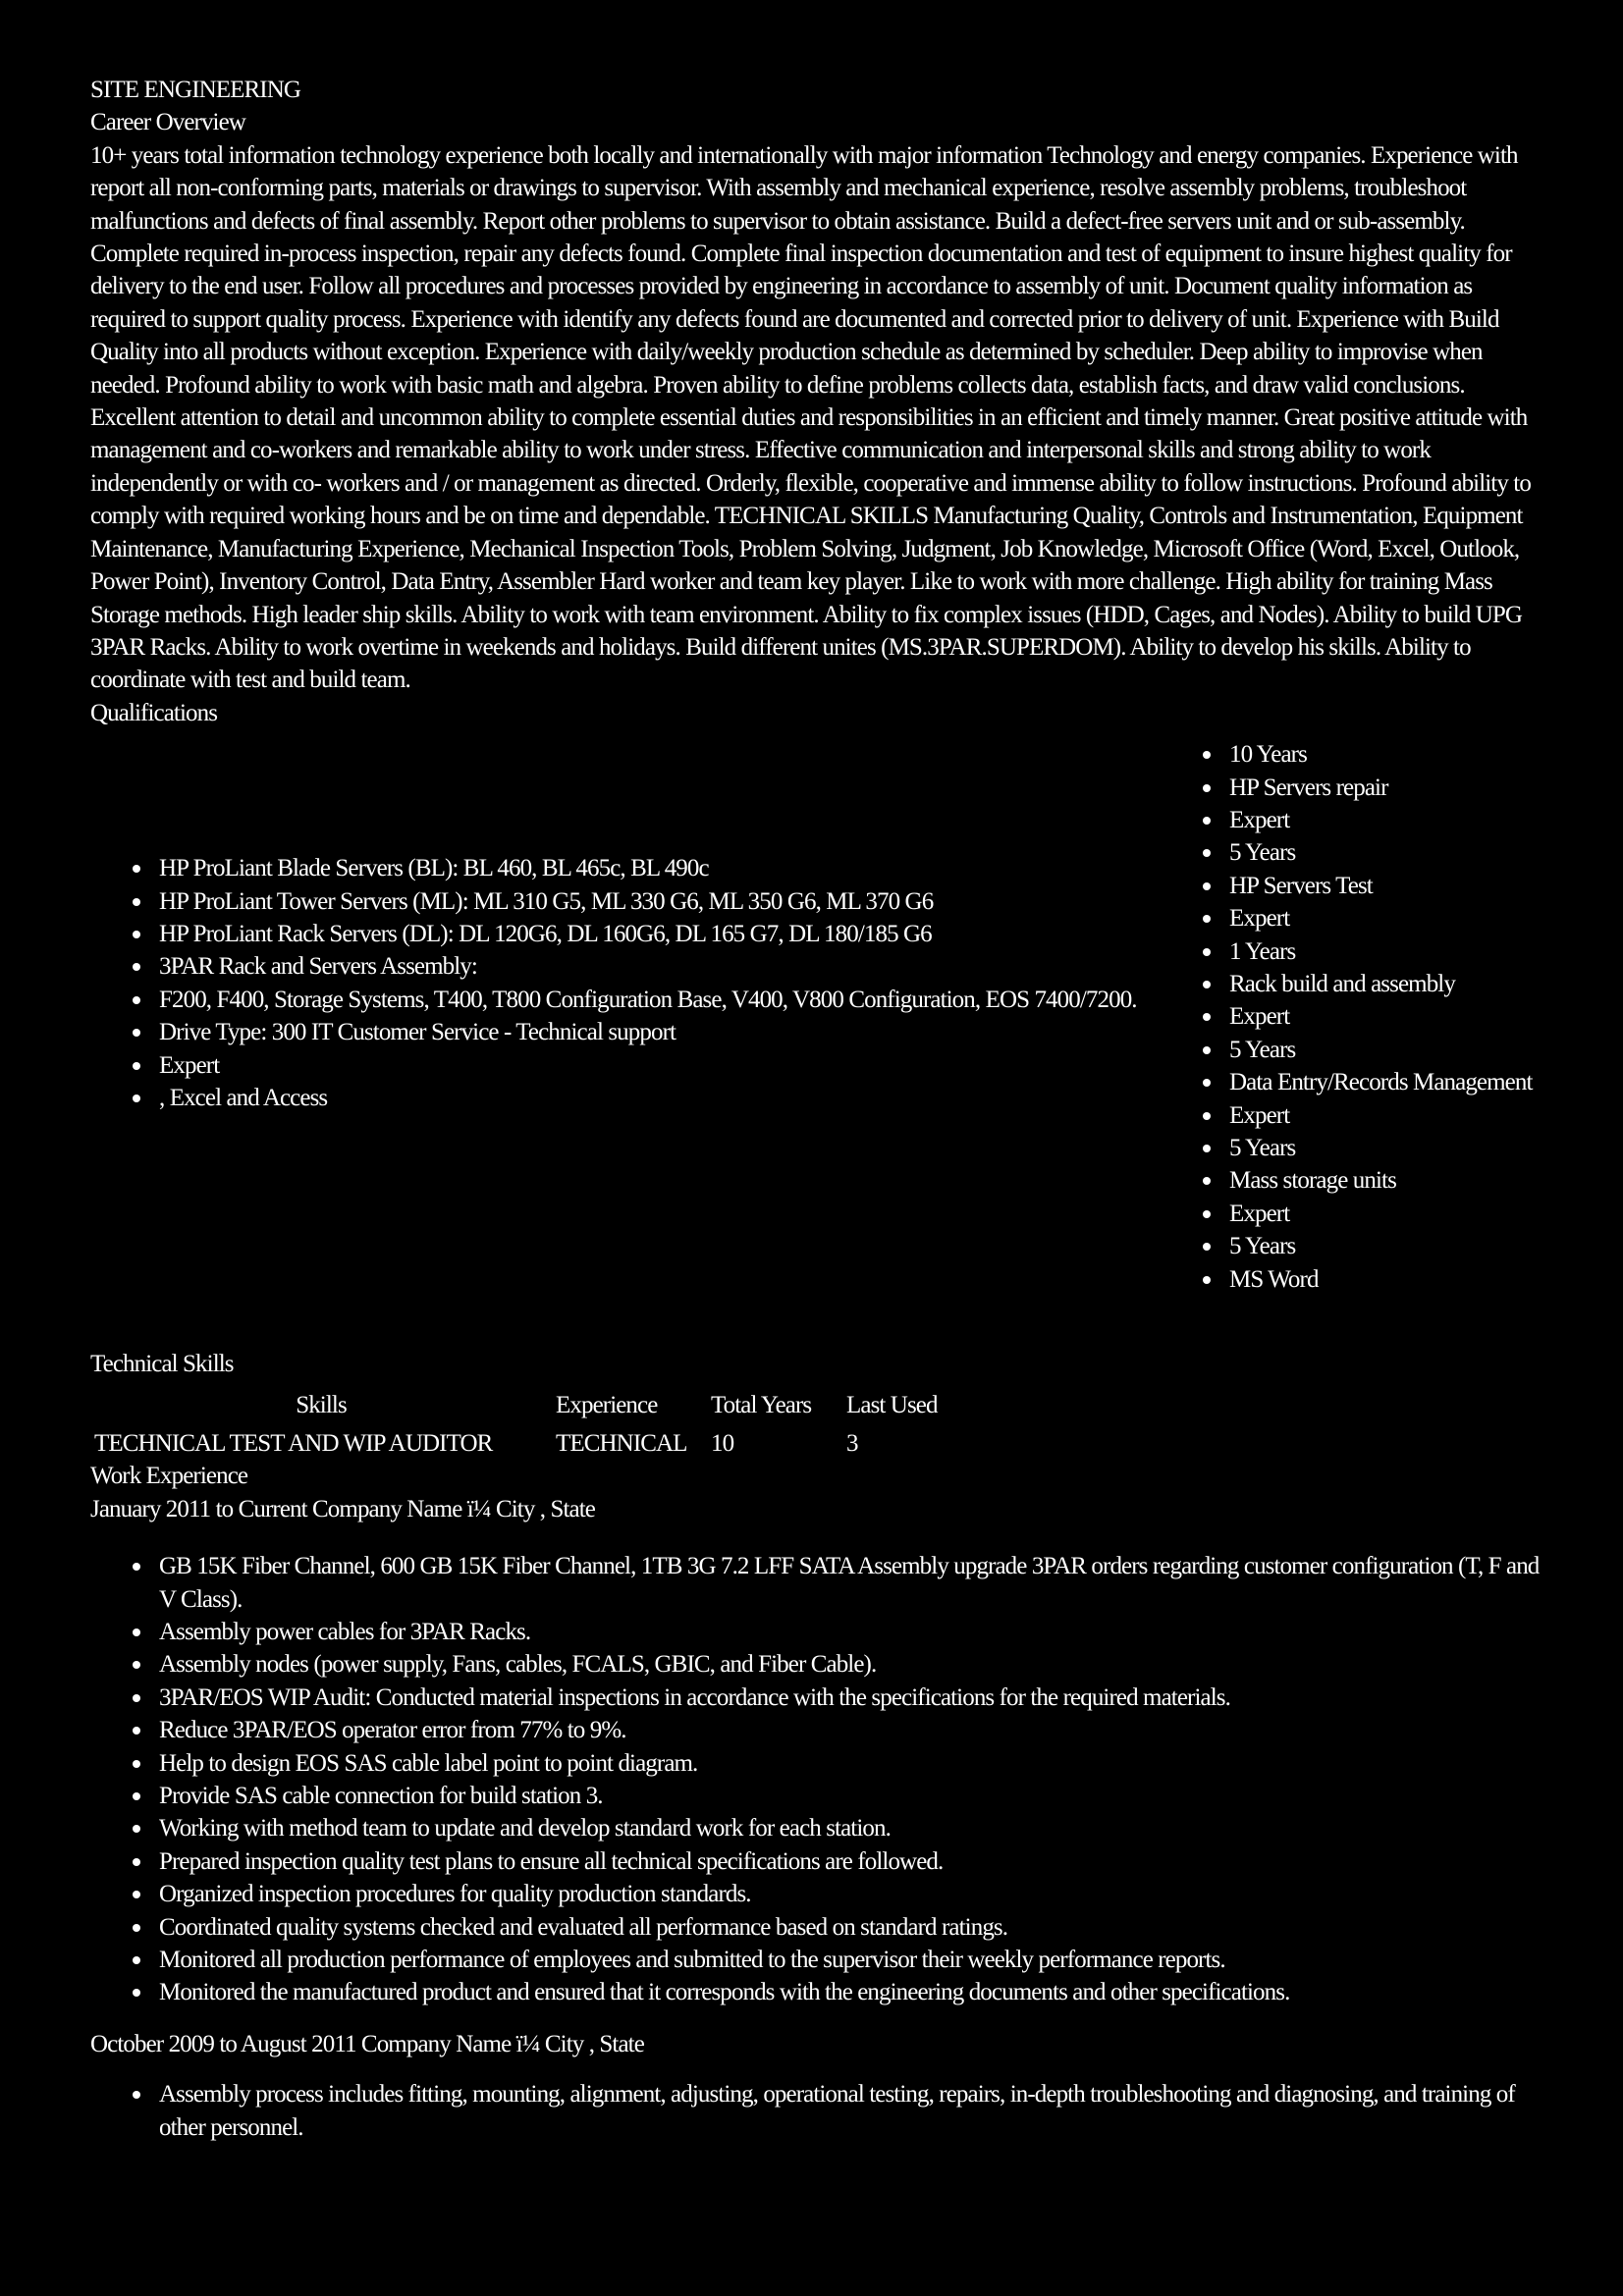 This screenshot has width=1623, height=2296. Describe the element at coordinates (645, 1098) in the screenshot. I see `list-item: , Excel and Access` at that location.